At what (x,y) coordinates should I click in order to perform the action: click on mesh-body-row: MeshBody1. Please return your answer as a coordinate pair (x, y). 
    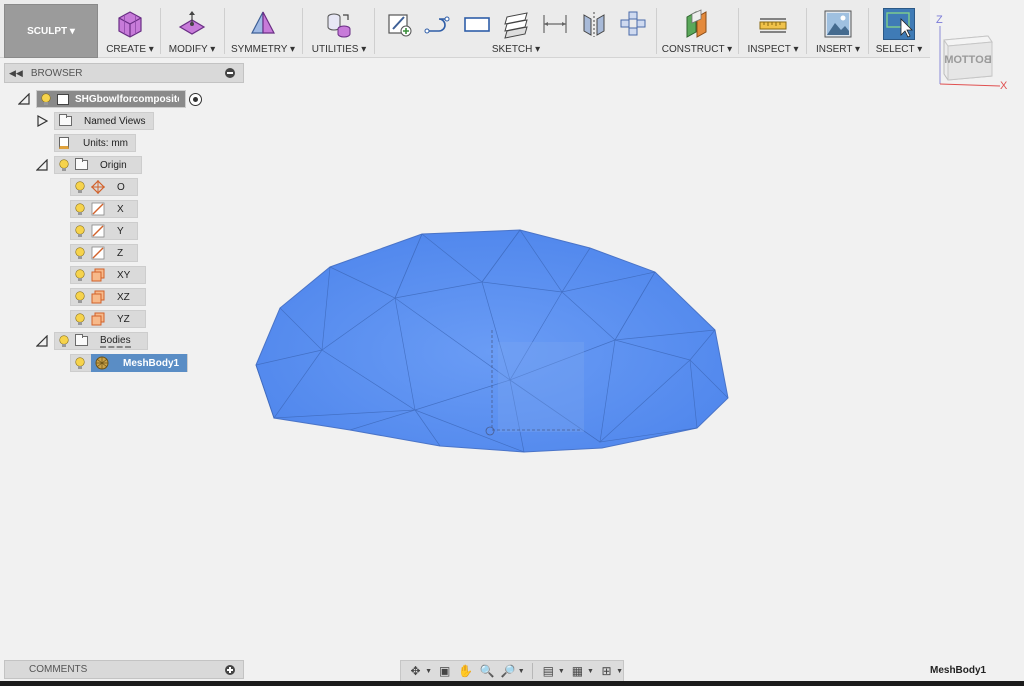
    Looking at the image, I should click on (129, 363).